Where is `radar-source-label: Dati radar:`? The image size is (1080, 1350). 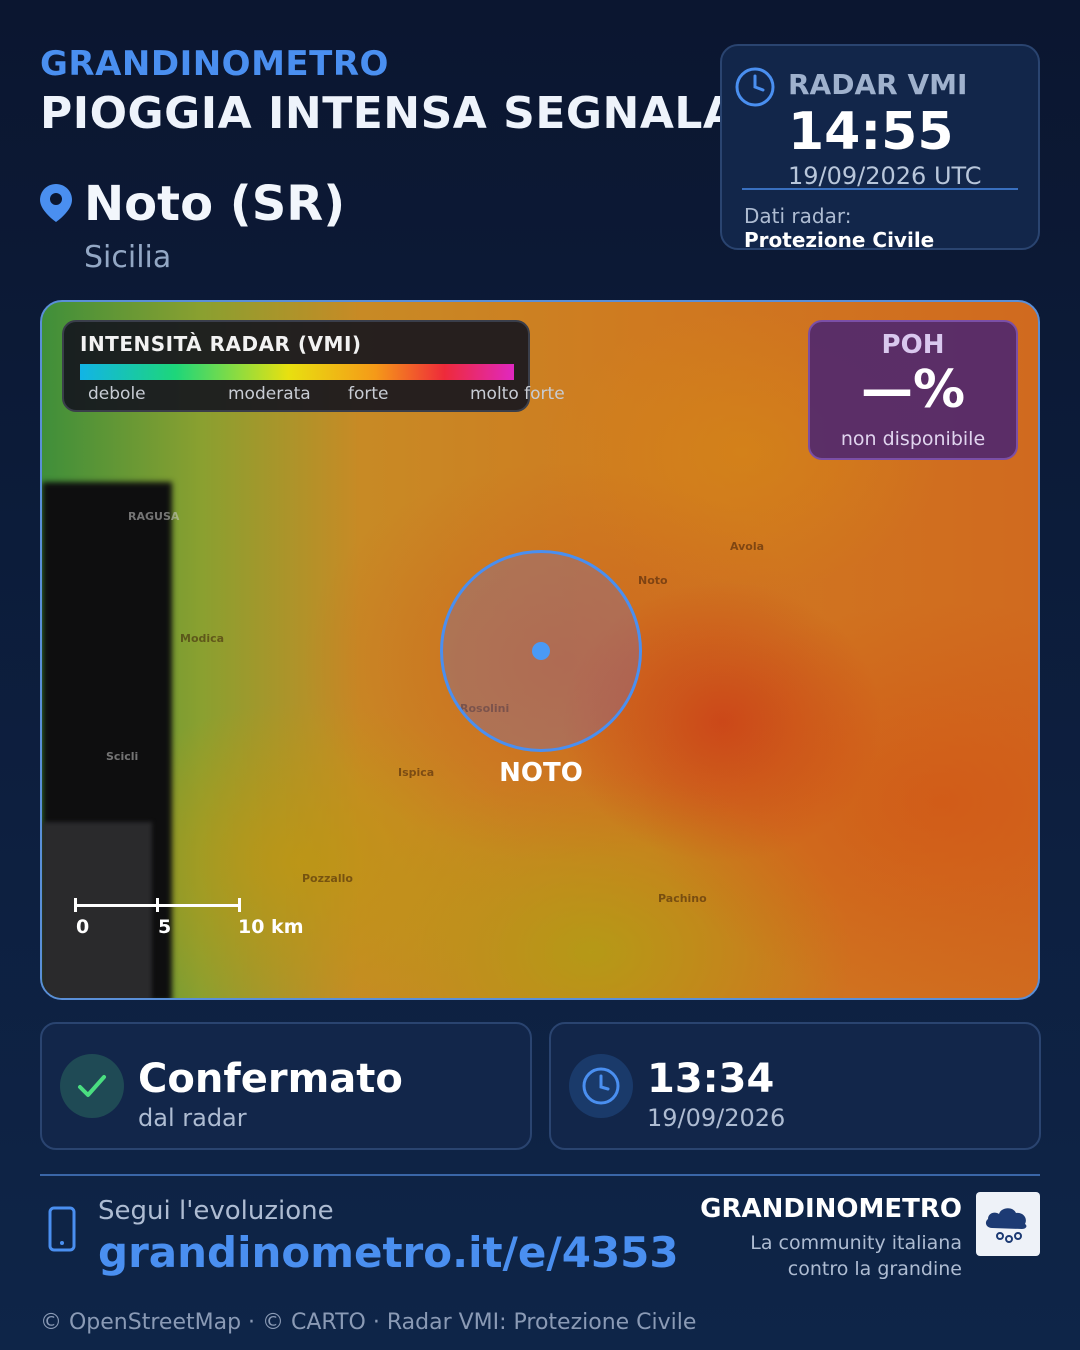
radar-source-label: Dati radar: is located at coordinates (798, 216).